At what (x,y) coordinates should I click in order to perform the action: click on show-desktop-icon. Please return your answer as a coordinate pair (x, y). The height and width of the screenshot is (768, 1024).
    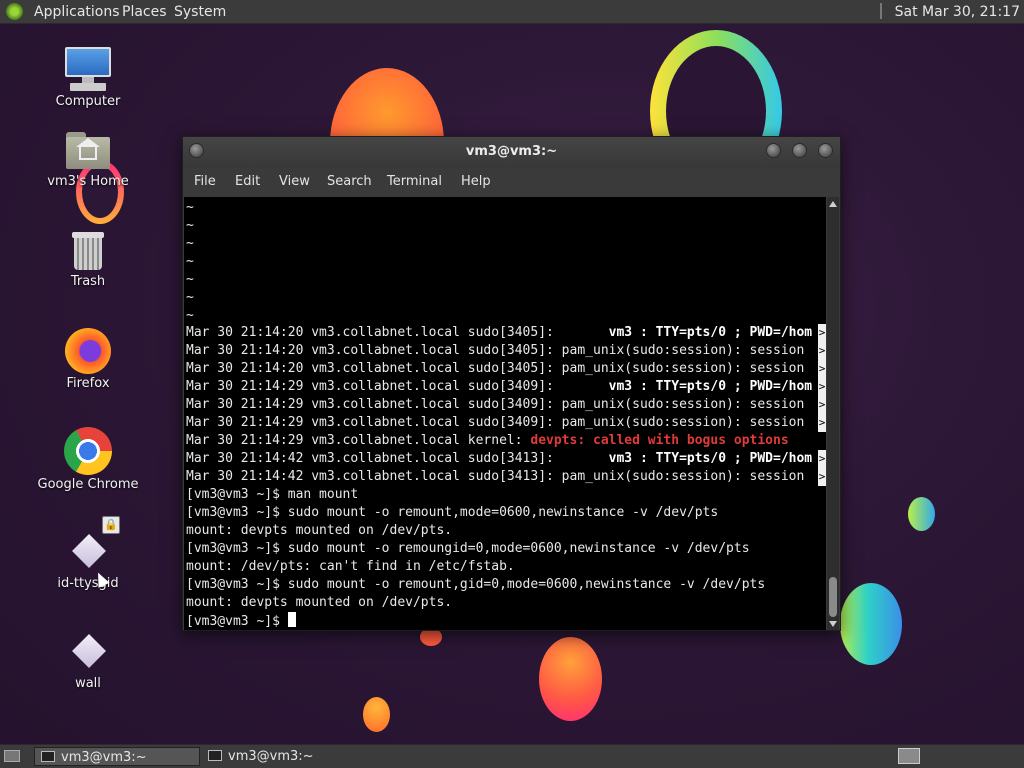
    Looking at the image, I should click on (12, 756).